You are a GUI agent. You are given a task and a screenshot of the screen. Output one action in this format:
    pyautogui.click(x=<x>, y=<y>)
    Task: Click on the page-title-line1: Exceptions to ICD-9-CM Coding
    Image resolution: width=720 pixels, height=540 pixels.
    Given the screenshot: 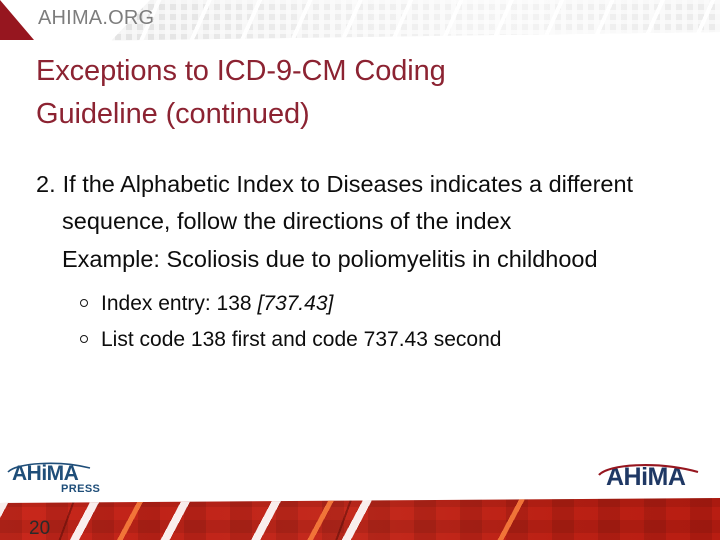 What is the action you would take?
    pyautogui.click(x=241, y=71)
    